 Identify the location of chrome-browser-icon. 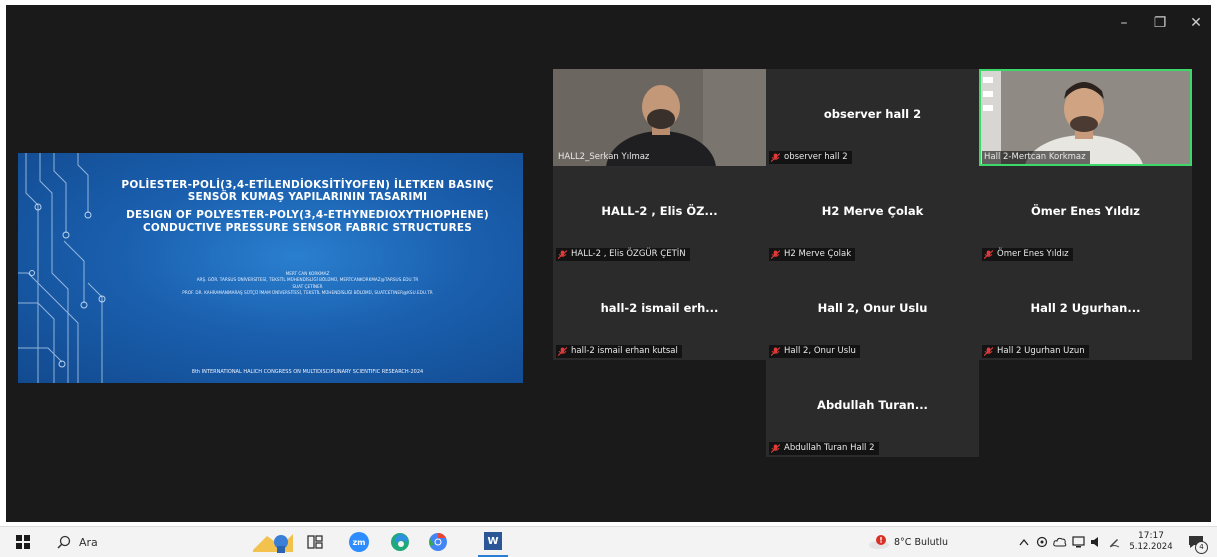
(438, 542).